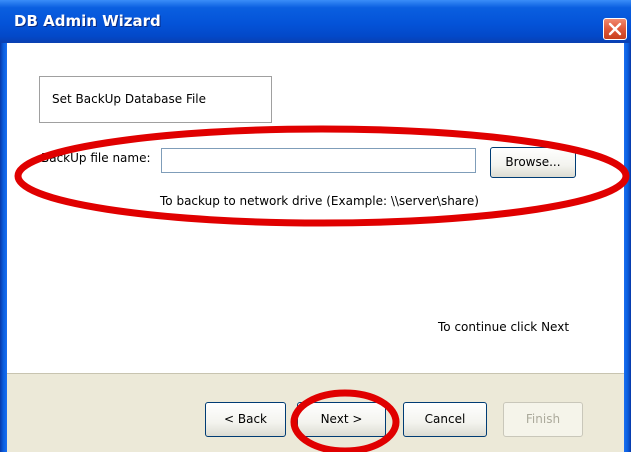 This screenshot has height=452, width=631. I want to click on back-button-label: < Back, so click(245, 419).